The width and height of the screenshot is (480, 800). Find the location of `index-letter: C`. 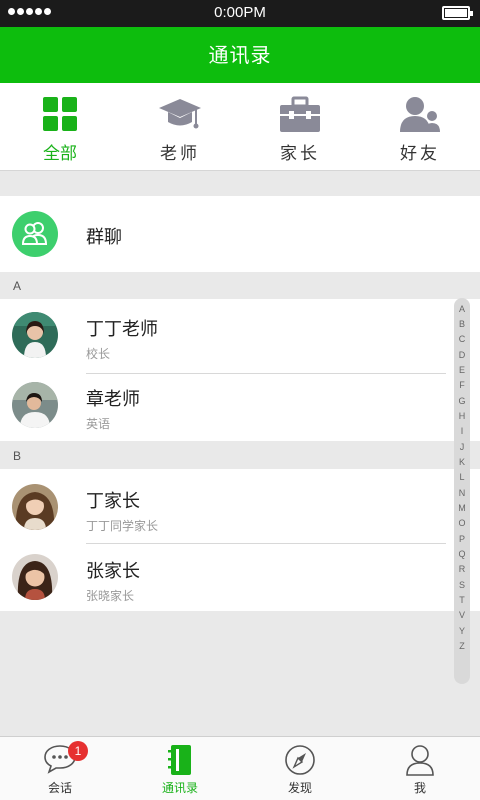

index-letter: C is located at coordinates (462, 339).